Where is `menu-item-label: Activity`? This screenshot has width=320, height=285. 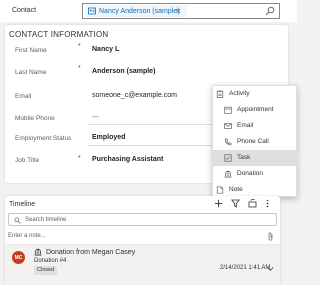
menu-item-label: Activity is located at coordinates (239, 93).